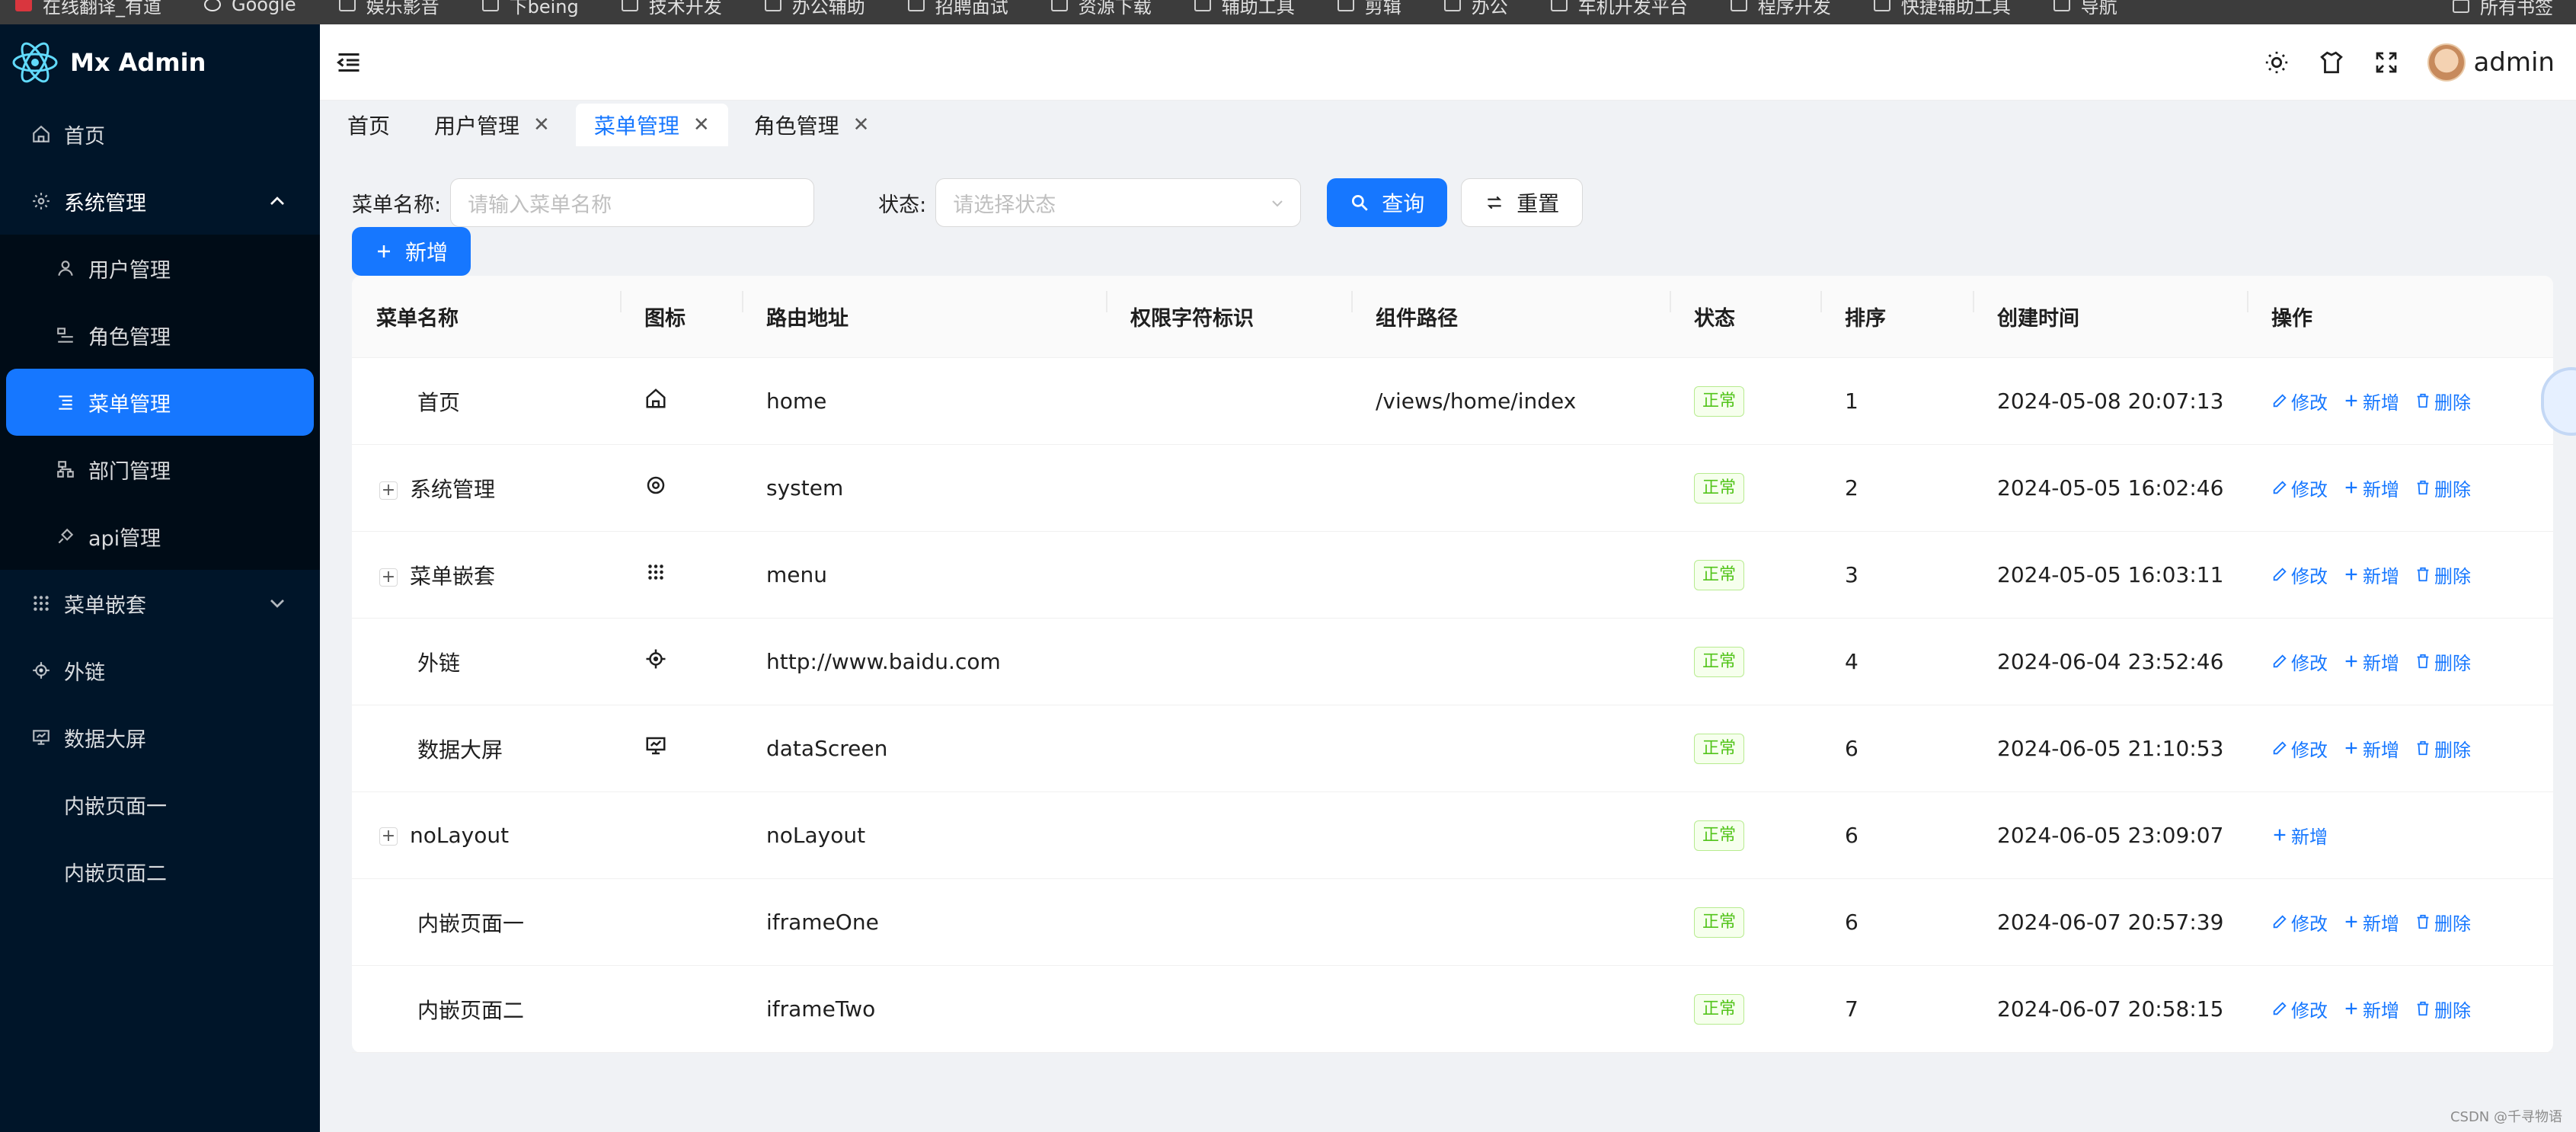 Image resolution: width=2576 pixels, height=1132 pixels. Describe the element at coordinates (2331, 62) in the screenshot. I see `skin-icon` at that location.